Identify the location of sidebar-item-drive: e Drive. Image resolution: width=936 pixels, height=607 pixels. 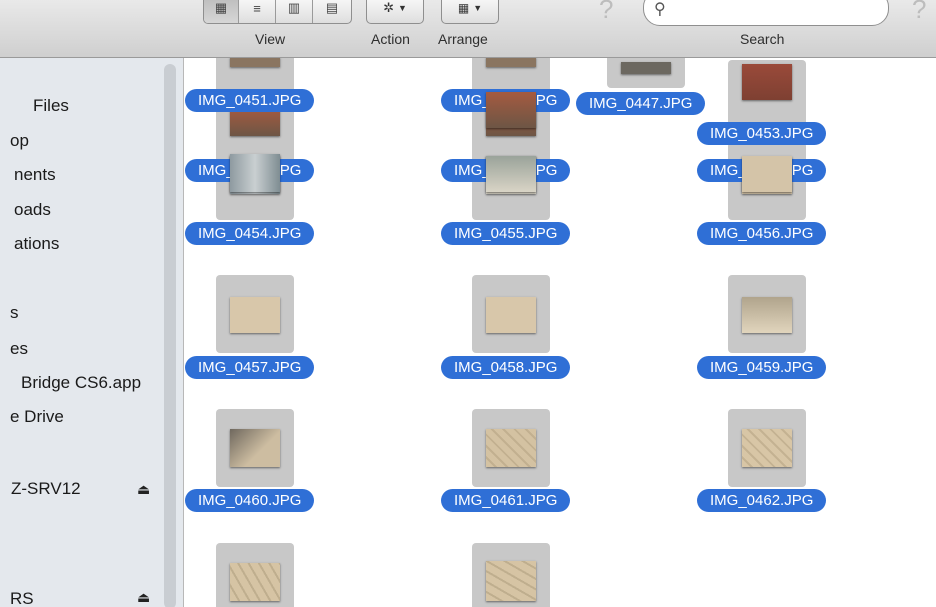
(37, 417).